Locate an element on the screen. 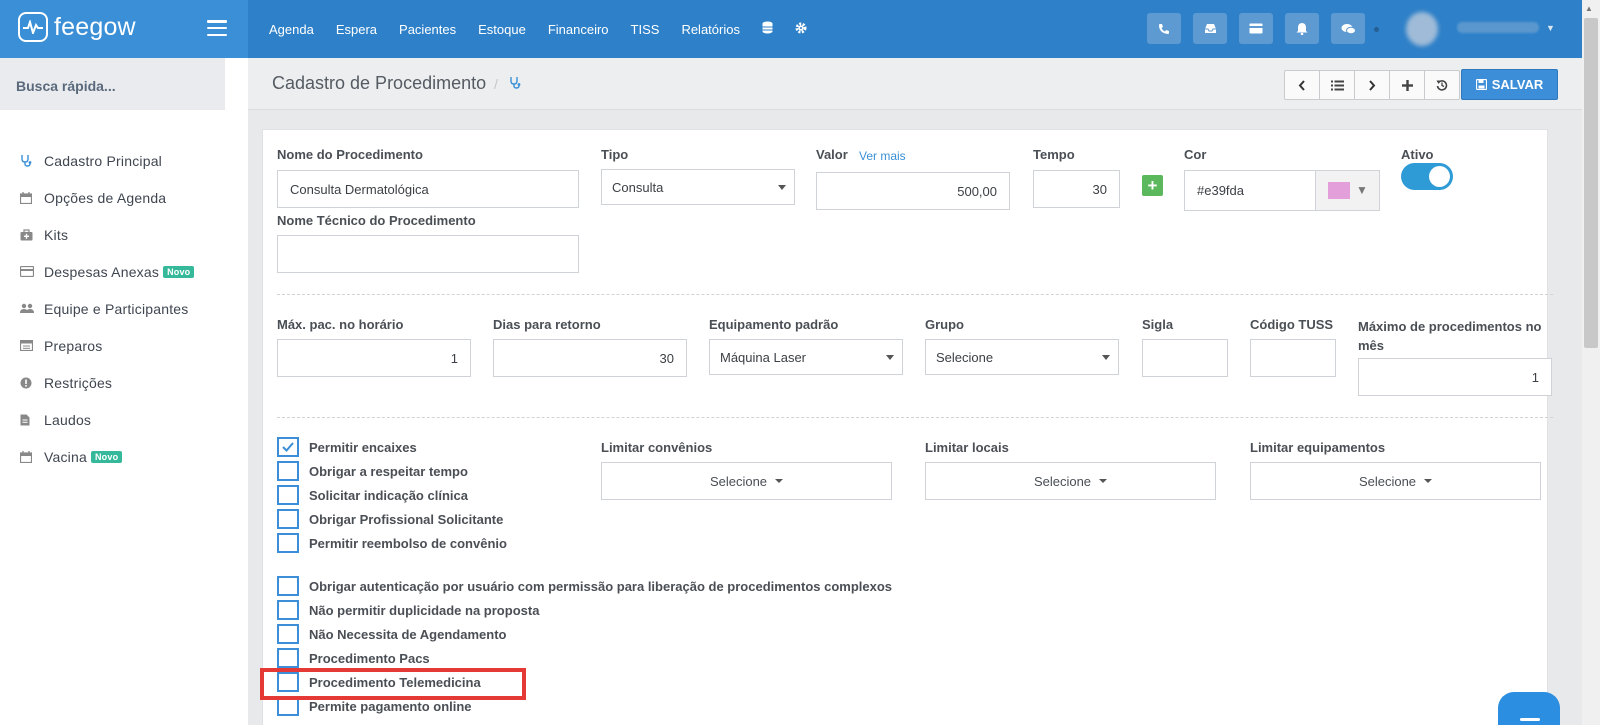 This screenshot has height=725, width=1600. checkbox-obrigar-profissional: Obrigar Profissional Solicitante is located at coordinates (390, 519).